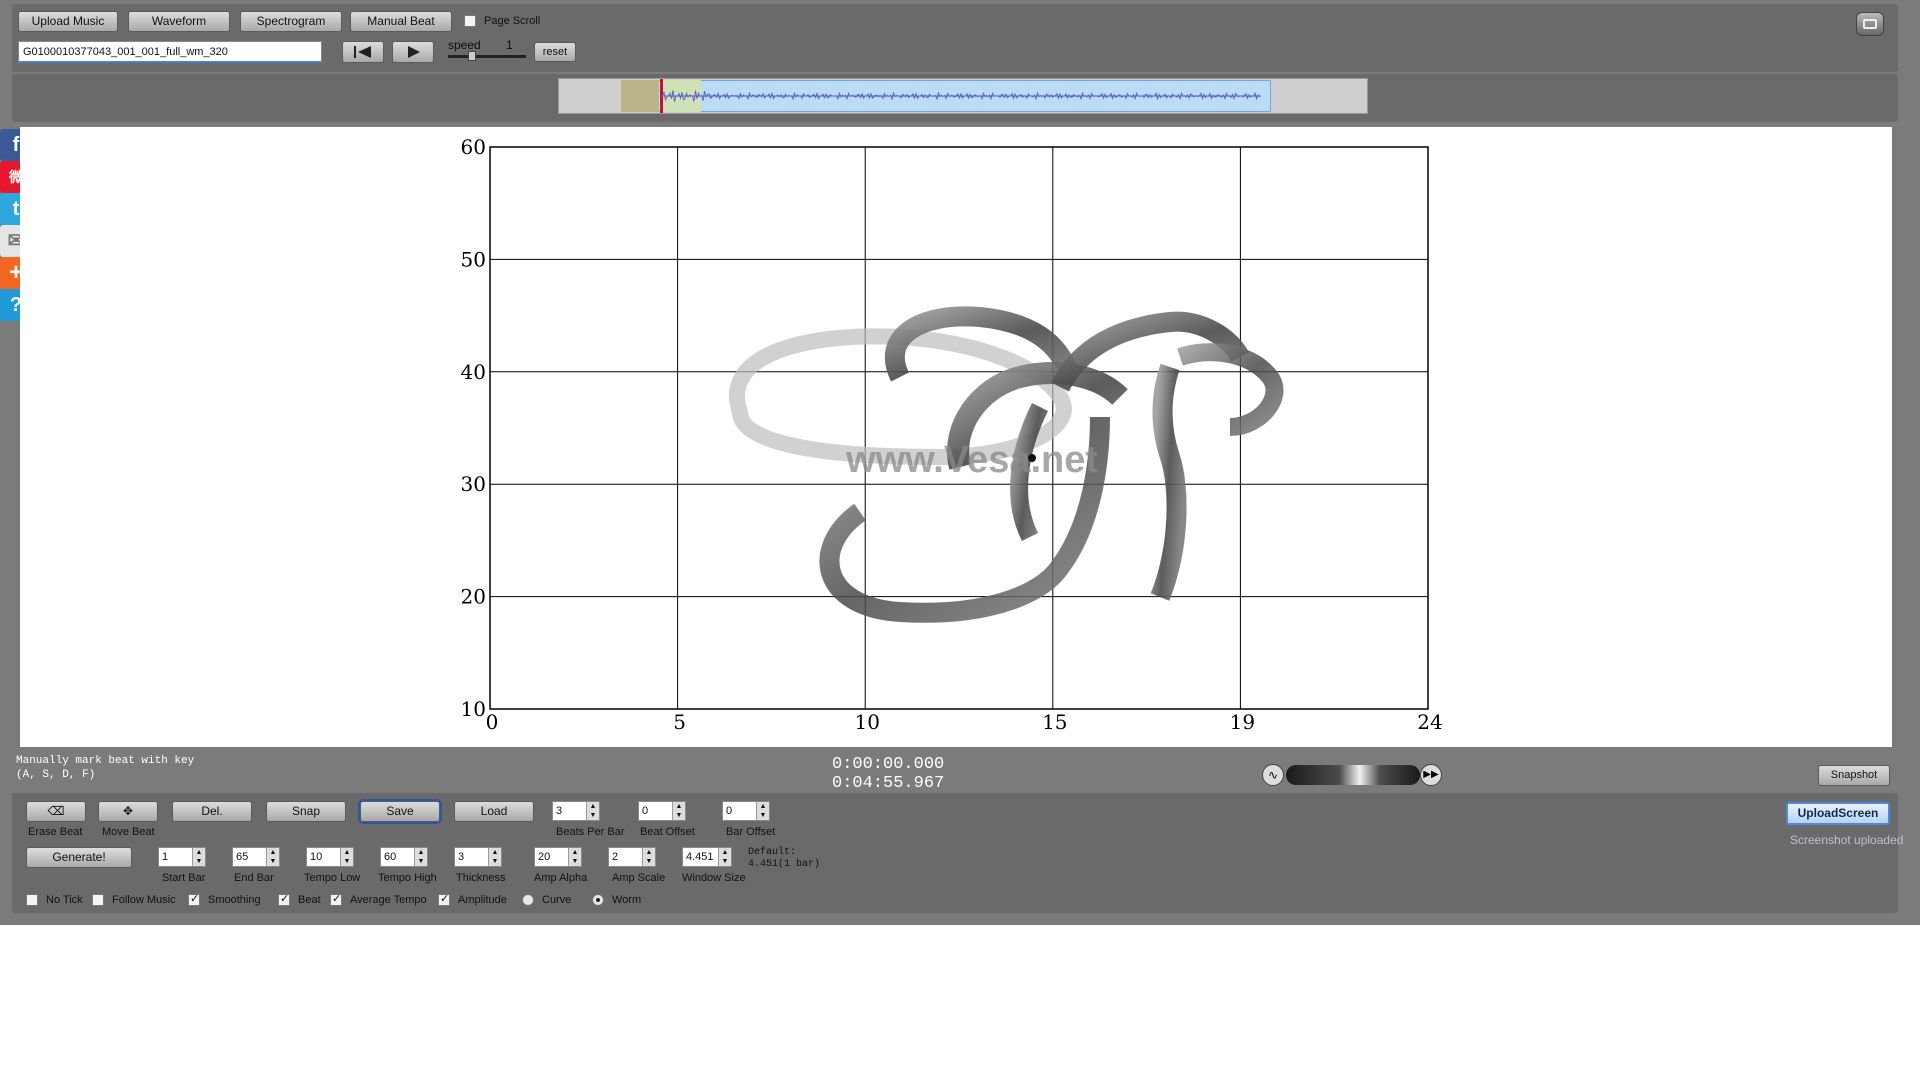 Image resolution: width=1920 pixels, height=1080 pixels. What do you see at coordinates (444, 899) in the screenshot?
I see `amplitude-checkbox` at bounding box center [444, 899].